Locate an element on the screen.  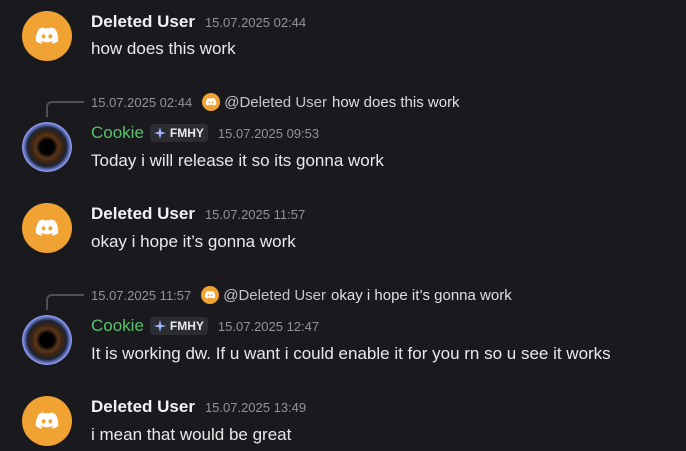
timestamp: 15.07.2025 13:49 is located at coordinates (255, 407).